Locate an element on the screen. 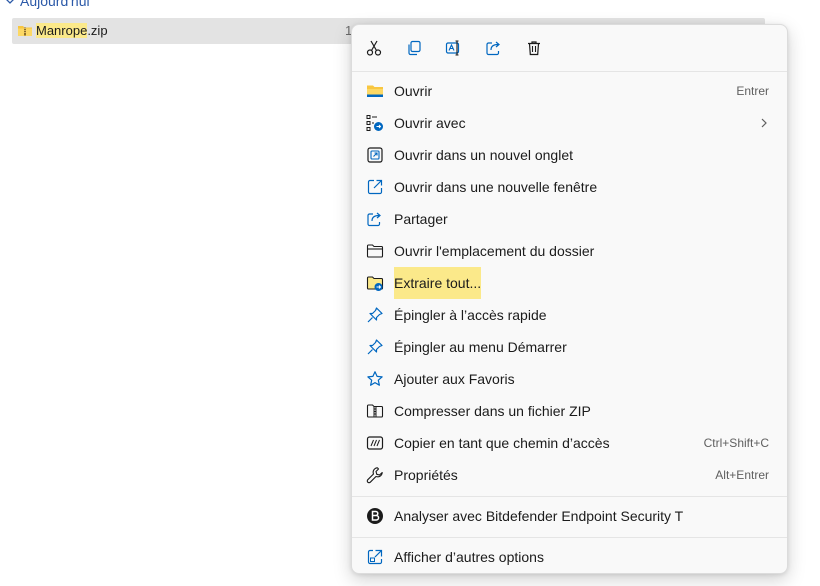  trash-icon is located at coordinates (534, 48).